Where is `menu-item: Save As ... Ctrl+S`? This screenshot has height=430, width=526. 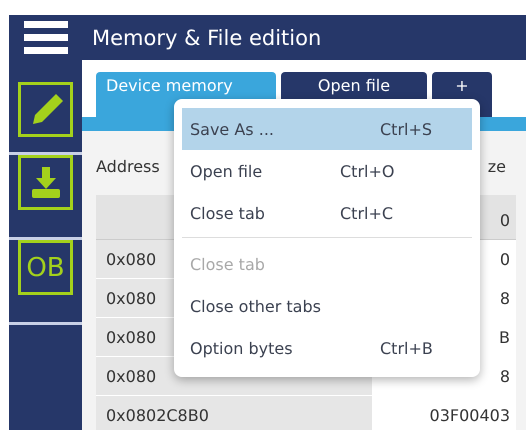 menu-item: Save As ... Ctrl+S is located at coordinates (327, 129).